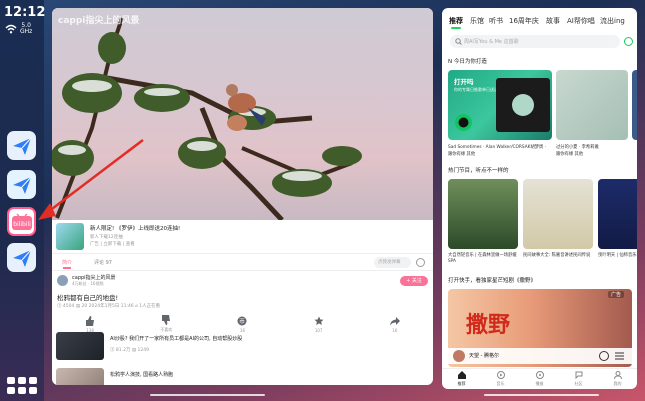 Image resolution: width=645 pixels, height=401 pixels. What do you see at coordinates (491, 42) in the screenshot?
I see `search-placeholder: 周AI写You & Me 这首歌` at bounding box center [491, 42].